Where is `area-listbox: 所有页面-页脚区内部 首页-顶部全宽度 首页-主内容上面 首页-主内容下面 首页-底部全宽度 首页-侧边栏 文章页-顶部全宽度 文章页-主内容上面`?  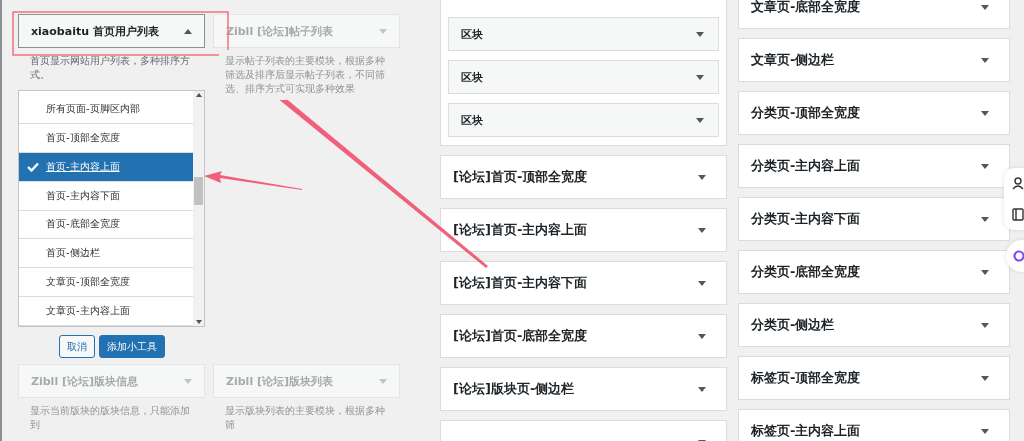
area-listbox: 所有页面-页脚区内部 首页-顶部全宽度 首页-主内容上面 首页-主内容下面 首页-底部全宽度 首页-侧边栏 文章页-顶部全宽度 文章页-主内容上面 is located at coordinates (111, 208).